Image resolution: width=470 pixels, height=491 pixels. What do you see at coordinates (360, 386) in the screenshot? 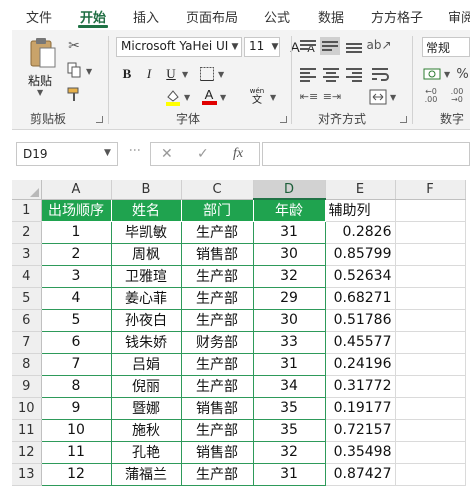
I see `cell-helper: 0.31772` at bounding box center [360, 386].